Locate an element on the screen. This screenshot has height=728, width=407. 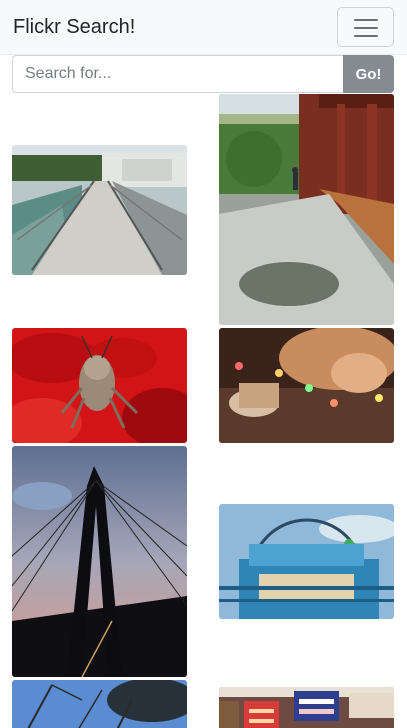
search-bar: Go! is located at coordinates (203, 74).